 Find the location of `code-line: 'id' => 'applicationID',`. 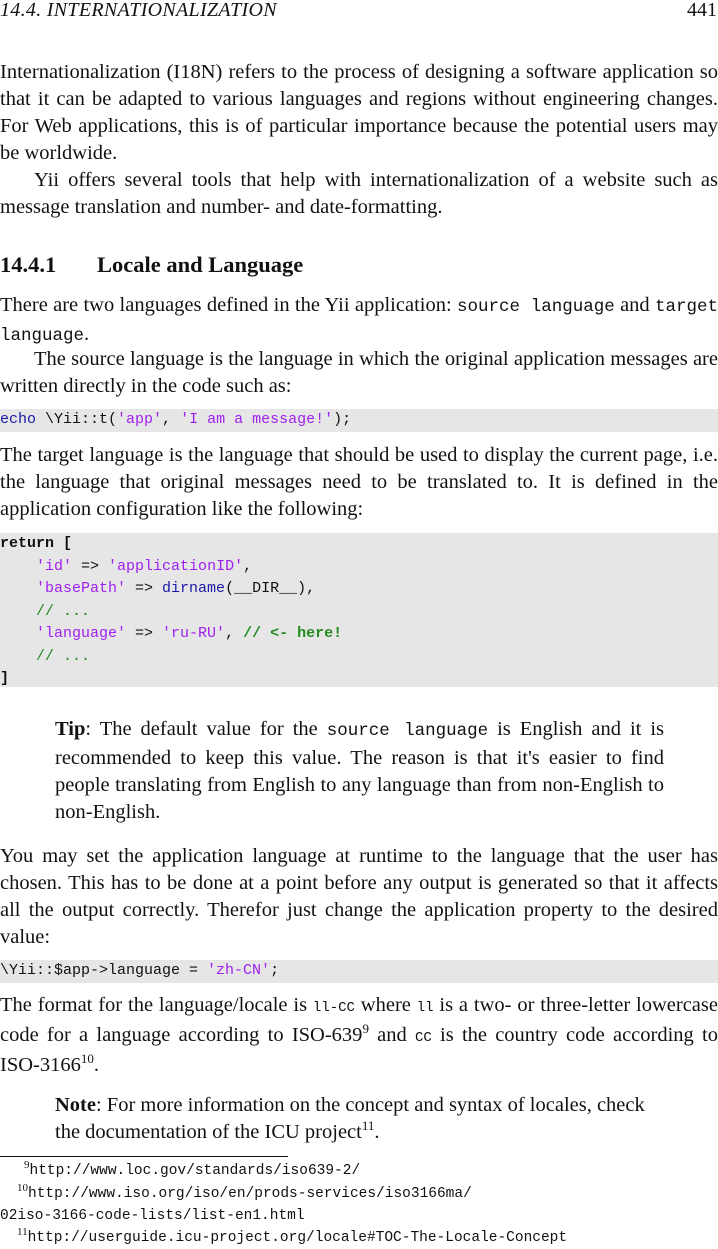

code-line: 'id' => 'applicationID', is located at coordinates (359, 567).